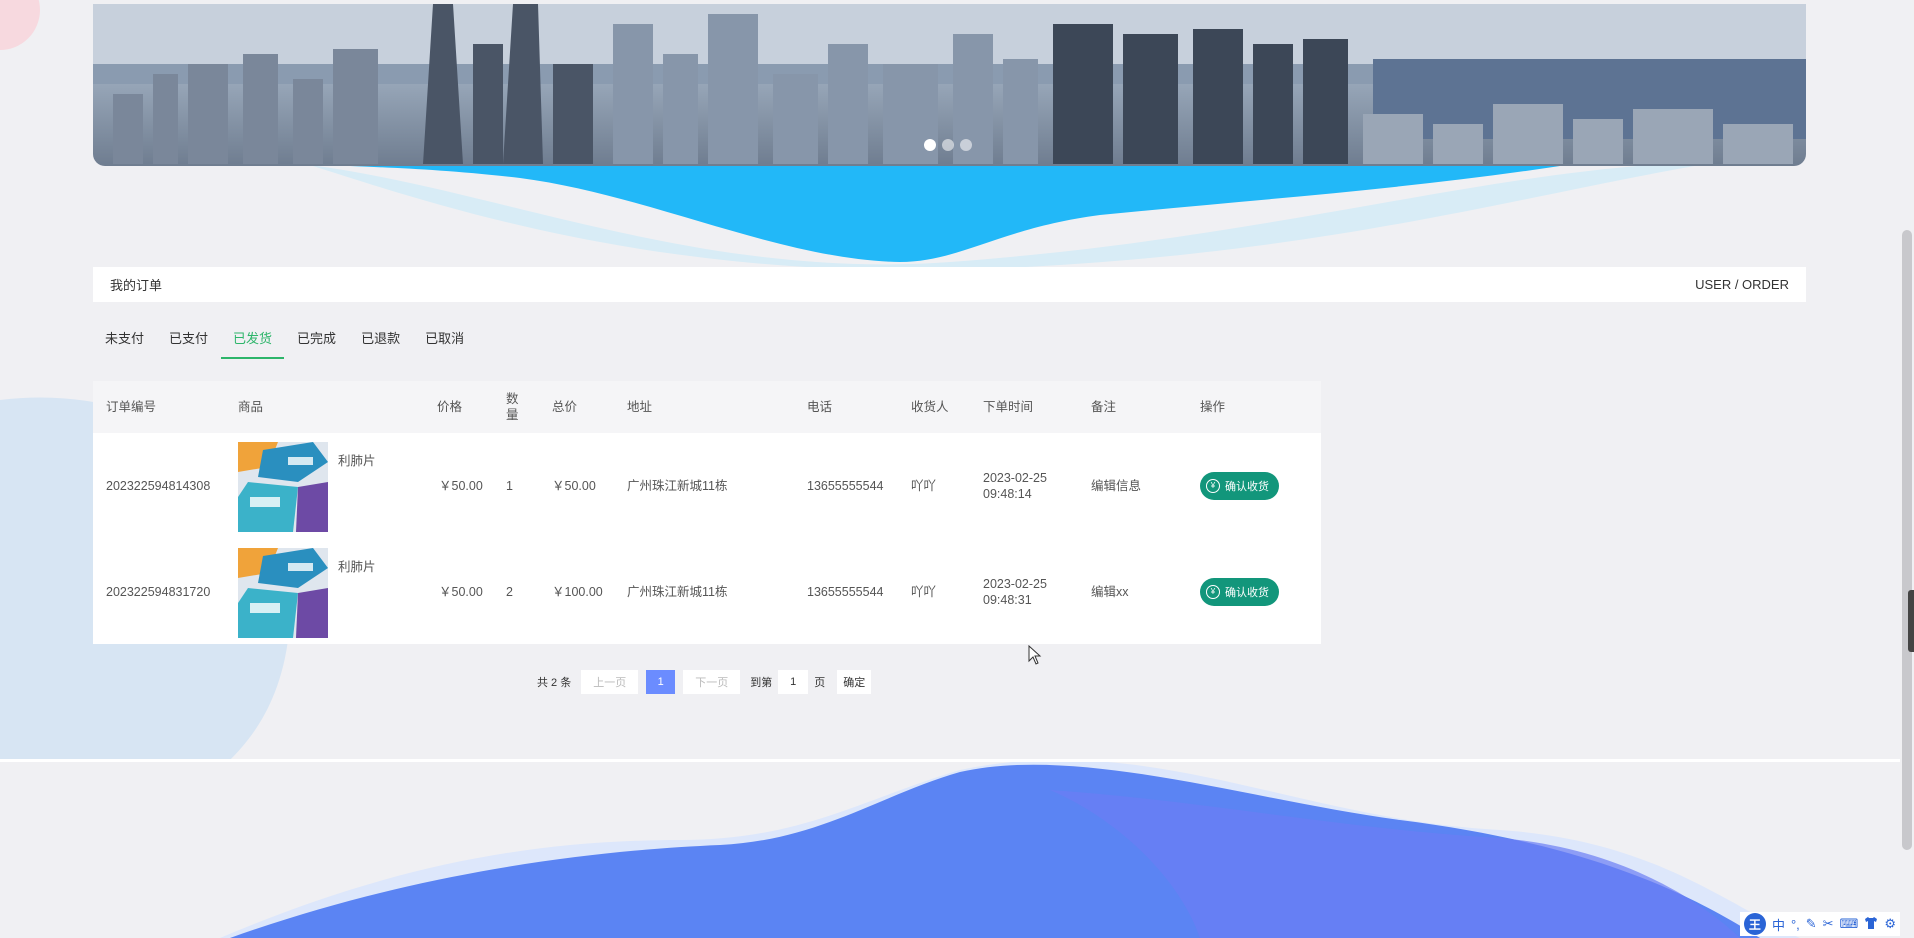 This screenshot has height=938, width=1914. I want to click on total-count: 共 2 条, so click(554, 683).